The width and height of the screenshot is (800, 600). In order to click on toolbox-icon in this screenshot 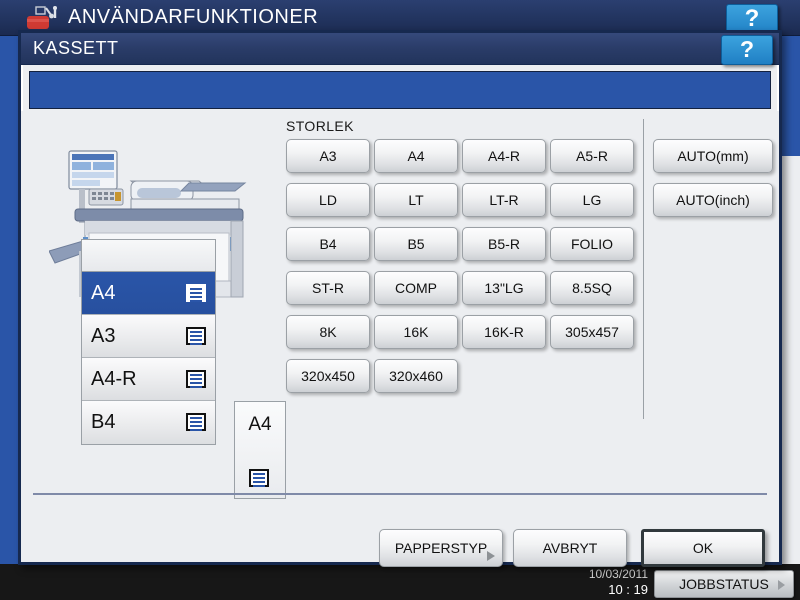, I will do `click(42, 17)`.